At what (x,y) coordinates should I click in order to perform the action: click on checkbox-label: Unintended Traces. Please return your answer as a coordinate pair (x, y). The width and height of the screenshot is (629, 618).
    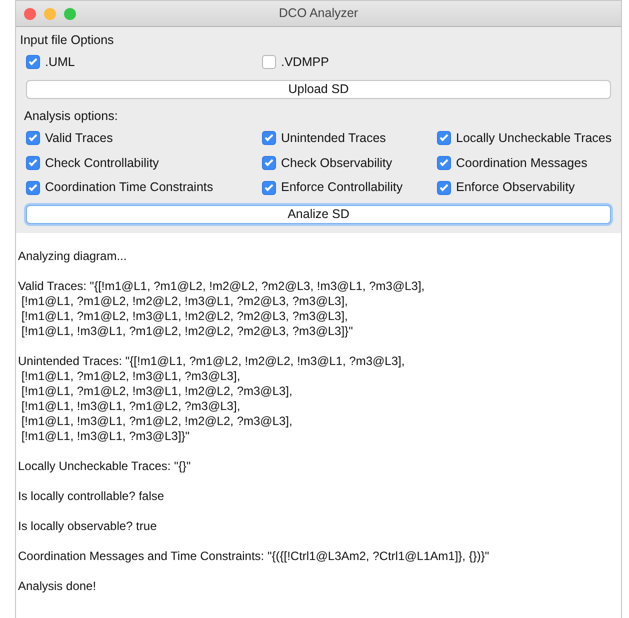
    Looking at the image, I should click on (333, 138).